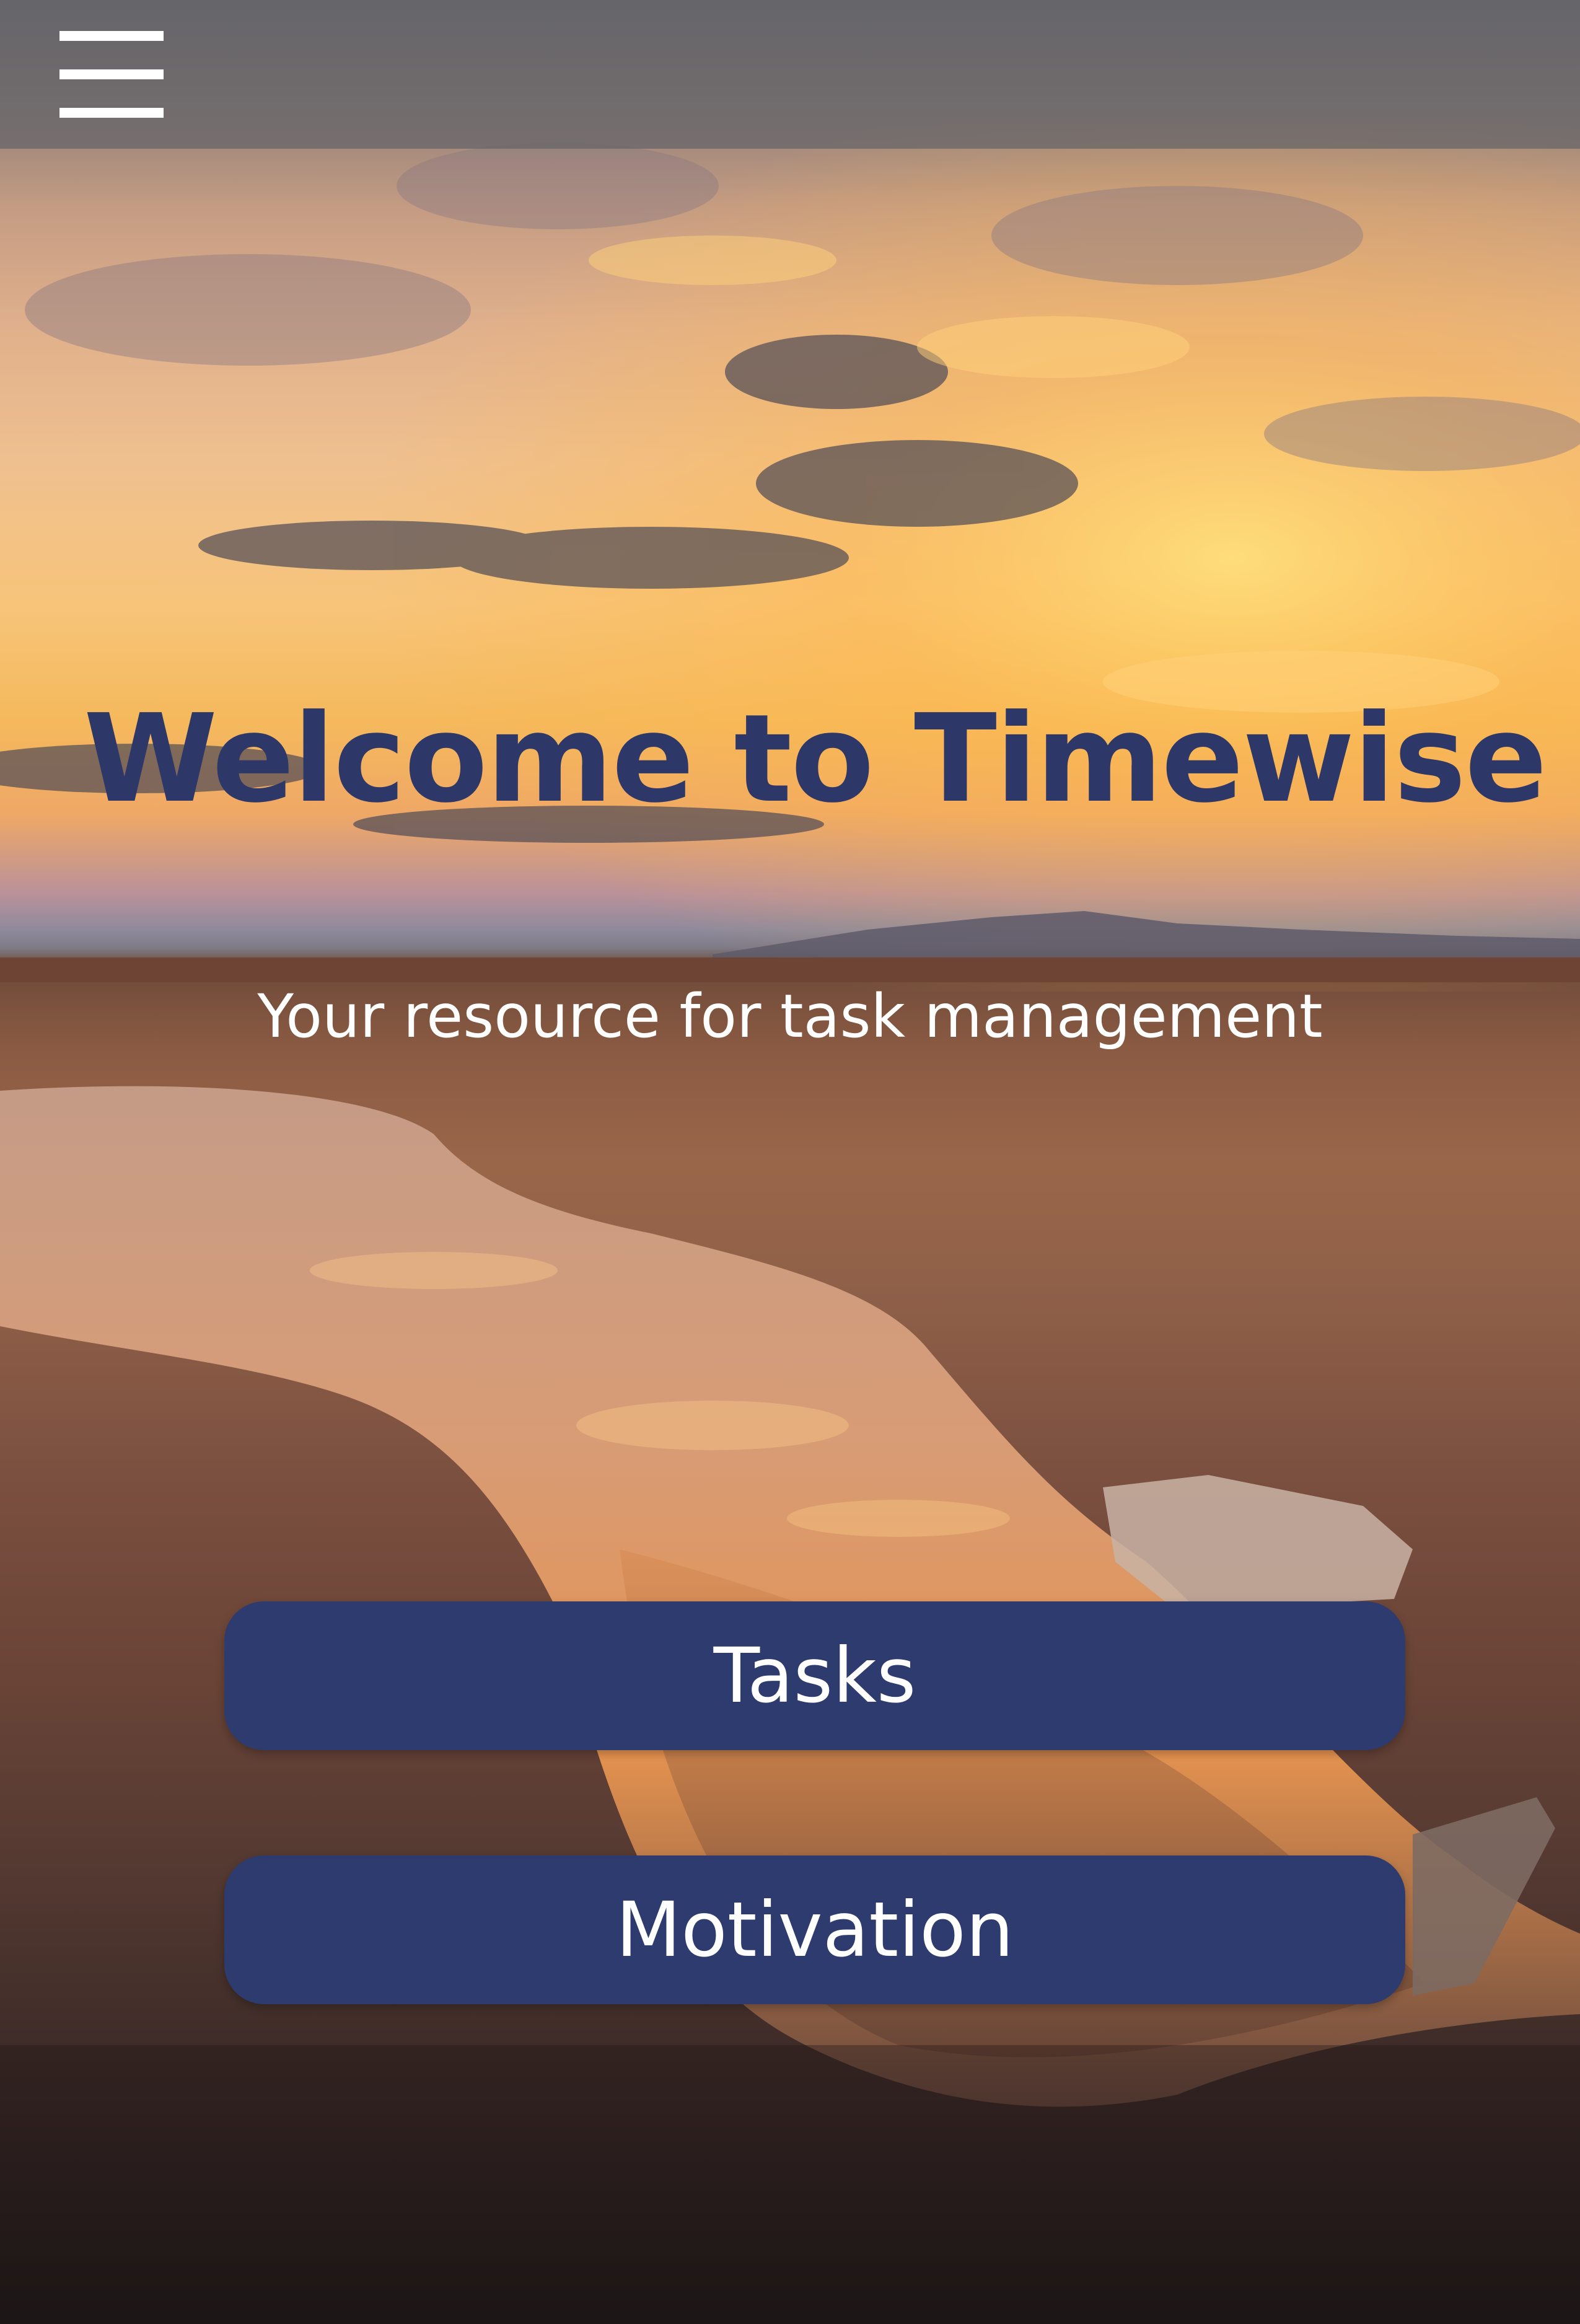 Image resolution: width=1580 pixels, height=2324 pixels. I want to click on top-bar, so click(790, 74).